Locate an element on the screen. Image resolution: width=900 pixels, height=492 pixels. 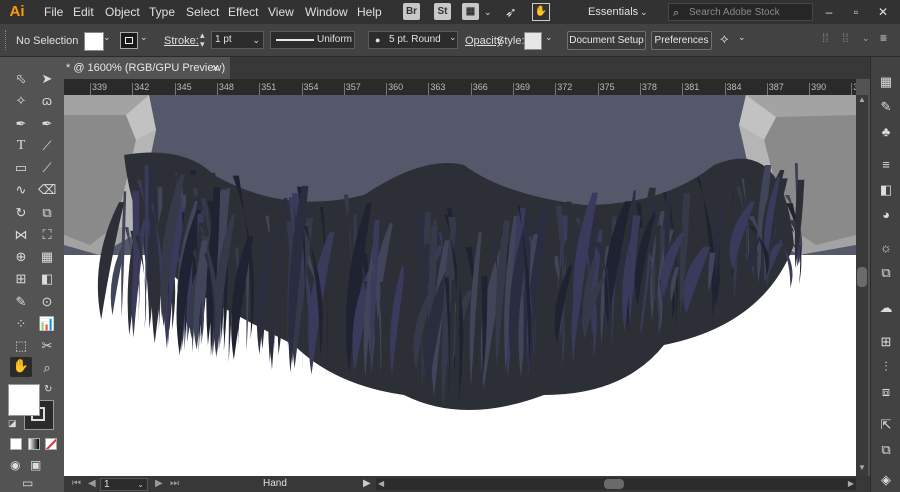
gpu-performance-icon: ➶ is located at coordinates (511, 12).